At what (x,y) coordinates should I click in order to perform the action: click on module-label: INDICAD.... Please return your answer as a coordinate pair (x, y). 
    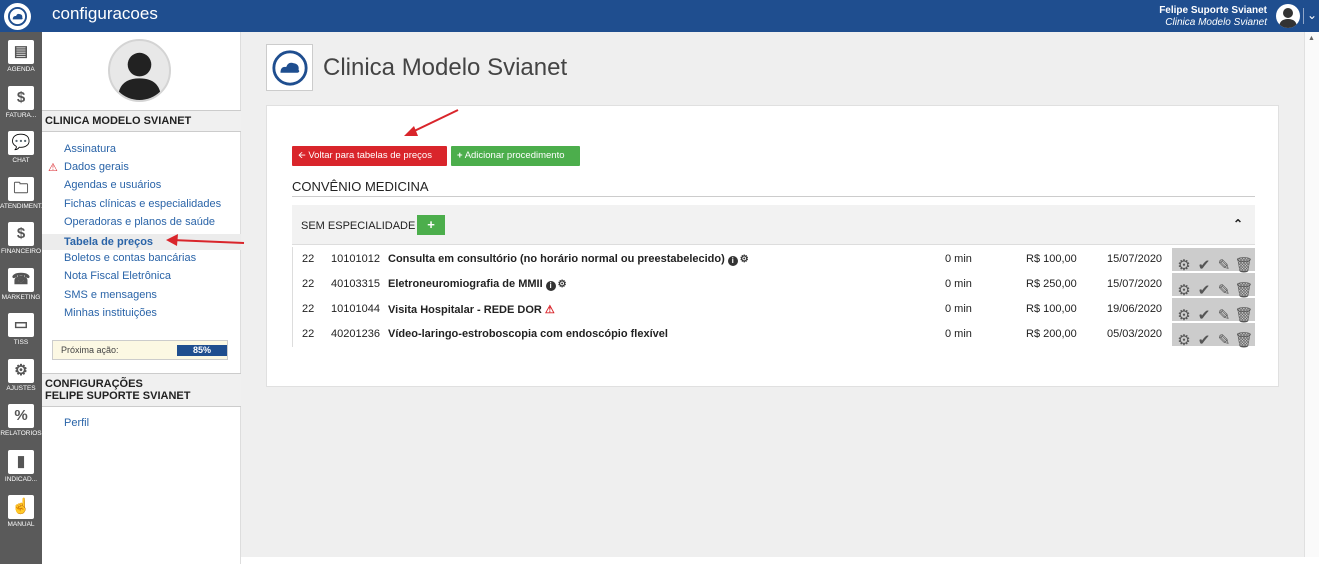
    Looking at the image, I should click on (21, 479).